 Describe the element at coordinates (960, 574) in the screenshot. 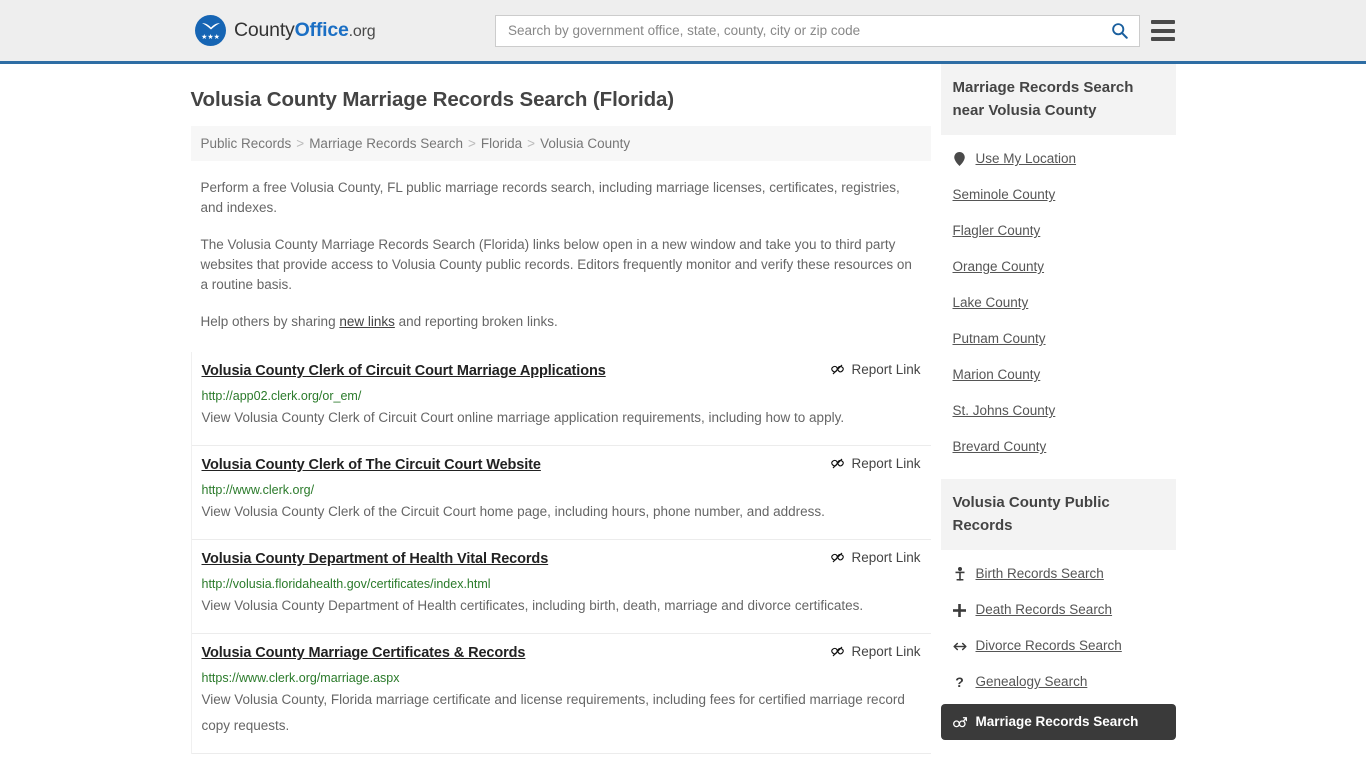

I see `baby-icon` at that location.